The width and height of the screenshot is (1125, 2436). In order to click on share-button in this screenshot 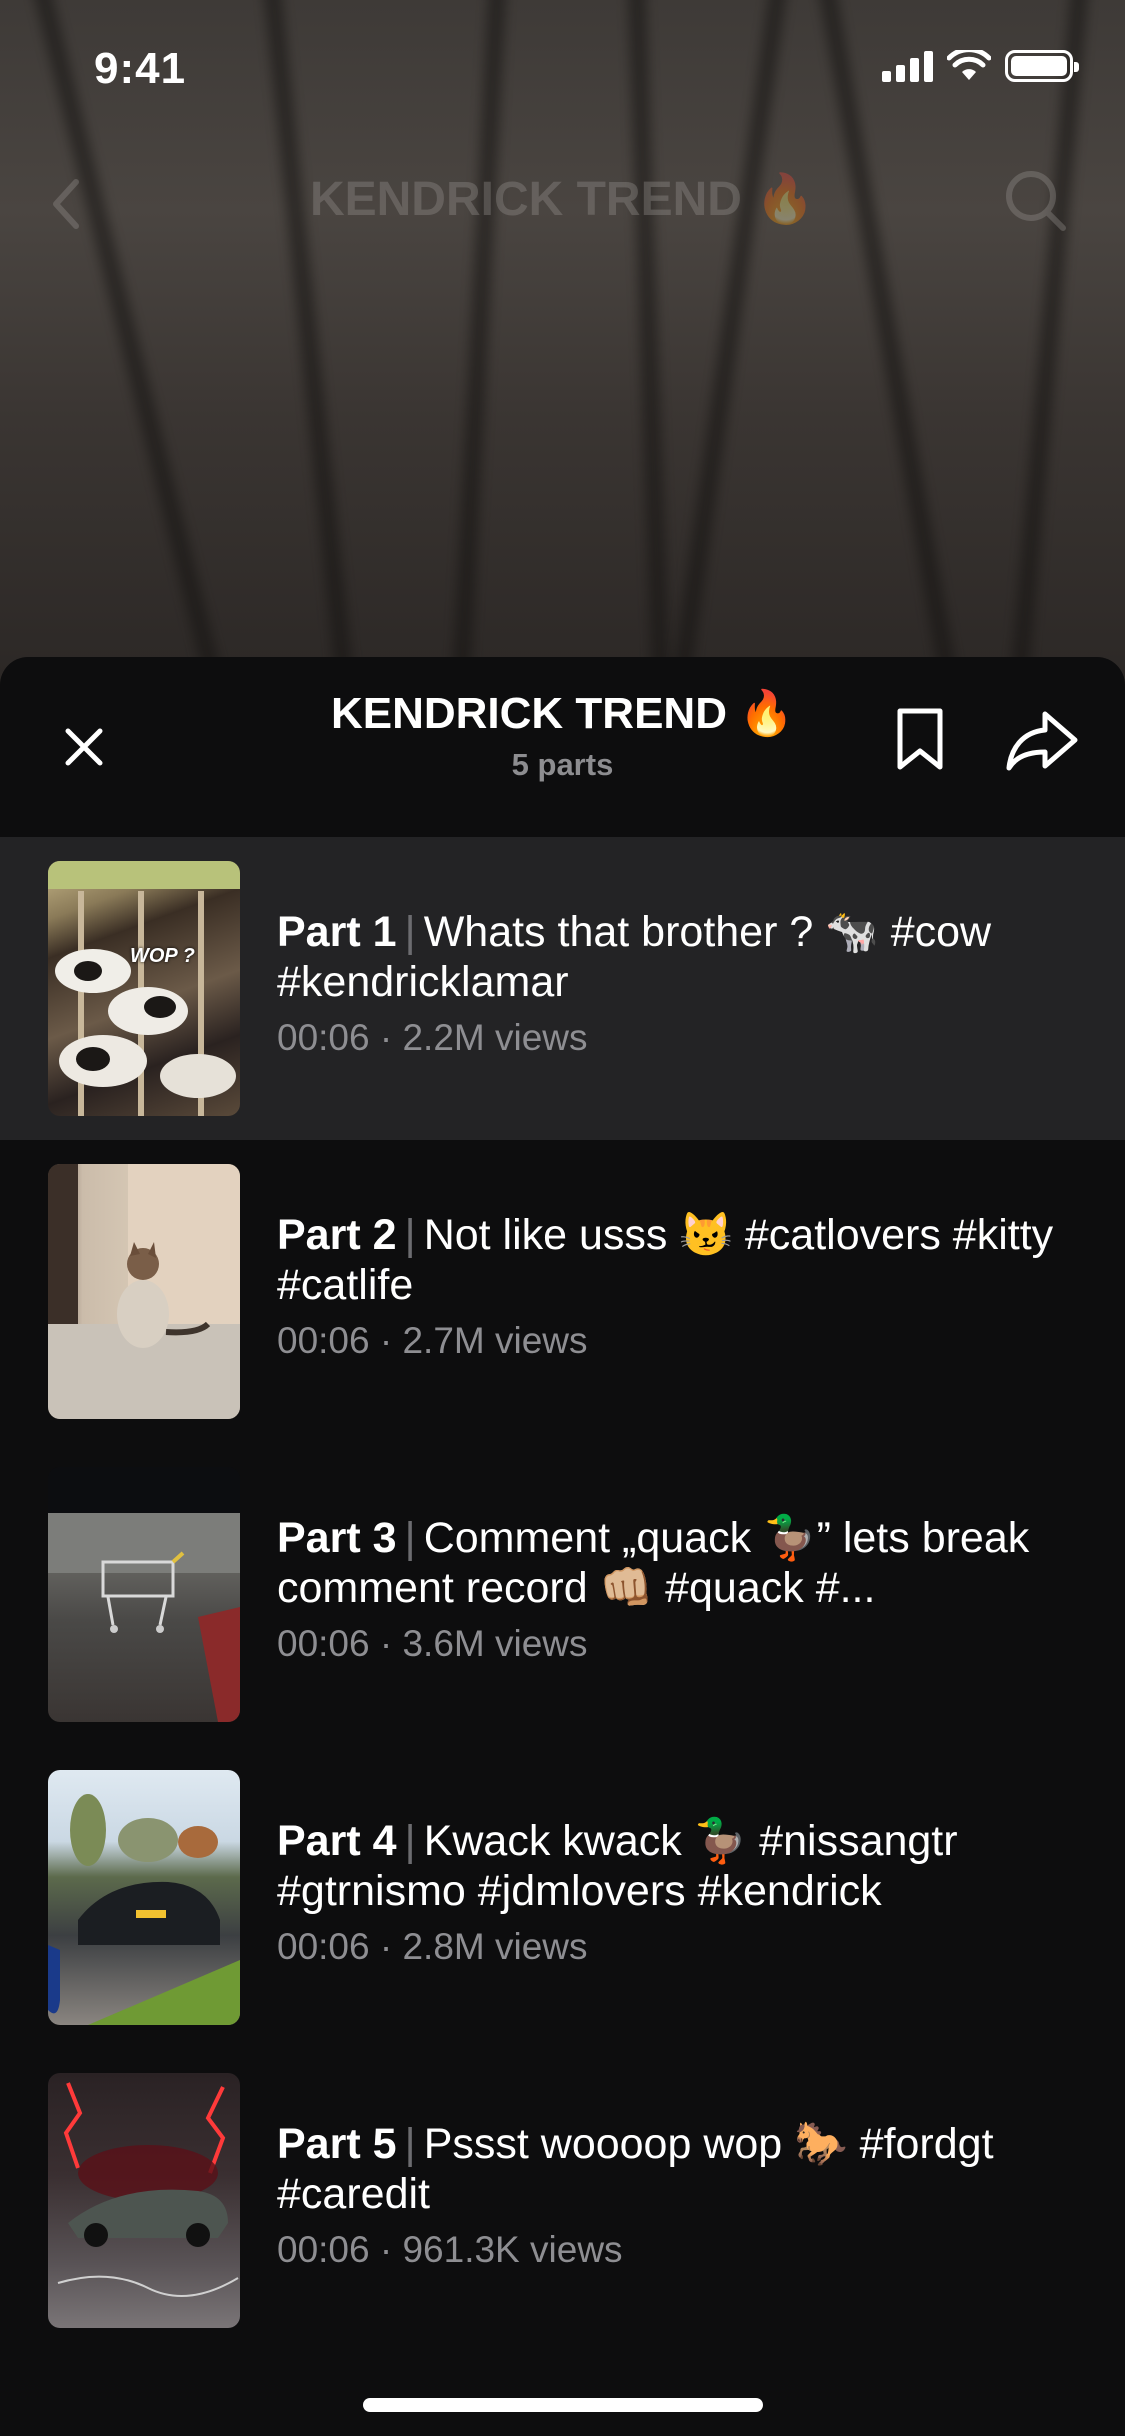, I will do `click(1042, 741)`.